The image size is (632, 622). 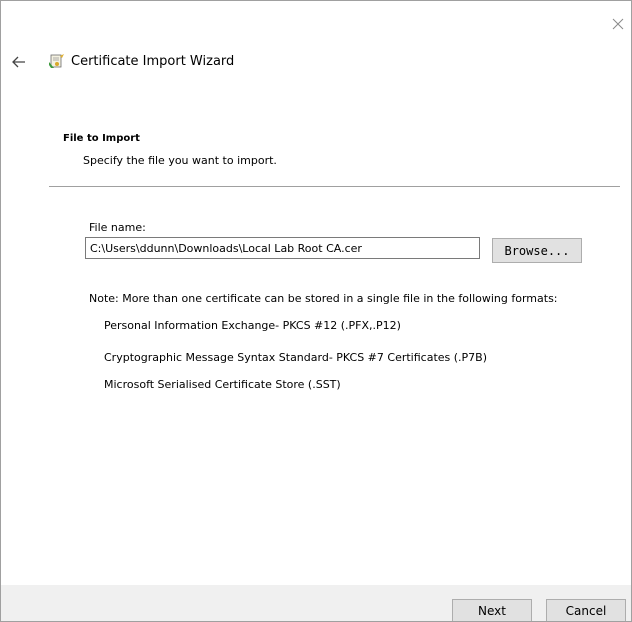 I want to click on close-icon, so click(x=618, y=24).